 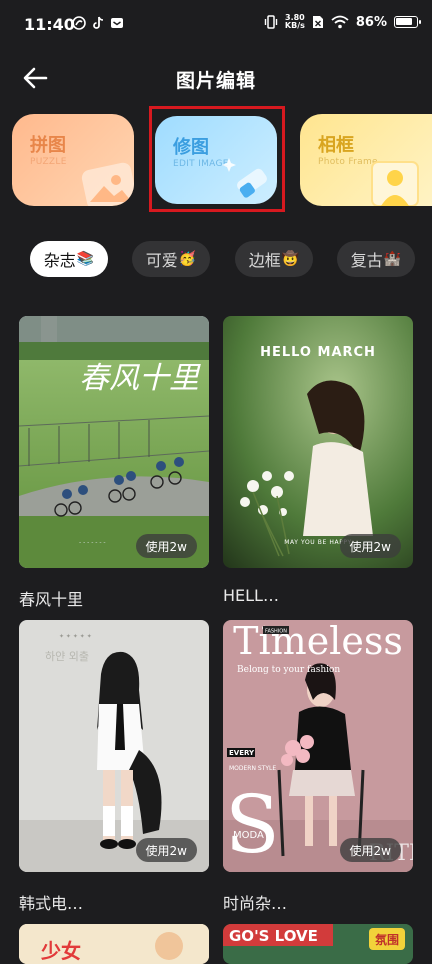 What do you see at coordinates (48, 145) in the screenshot?
I see `puzzle-card-title: 拼图` at bounding box center [48, 145].